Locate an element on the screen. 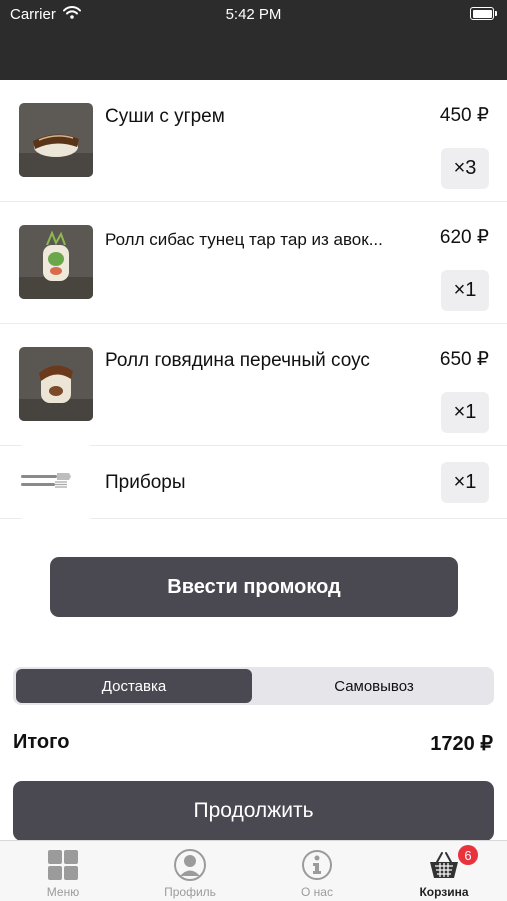 The image size is (507, 901). item-price: 620 ₽ is located at coordinates (464, 237).